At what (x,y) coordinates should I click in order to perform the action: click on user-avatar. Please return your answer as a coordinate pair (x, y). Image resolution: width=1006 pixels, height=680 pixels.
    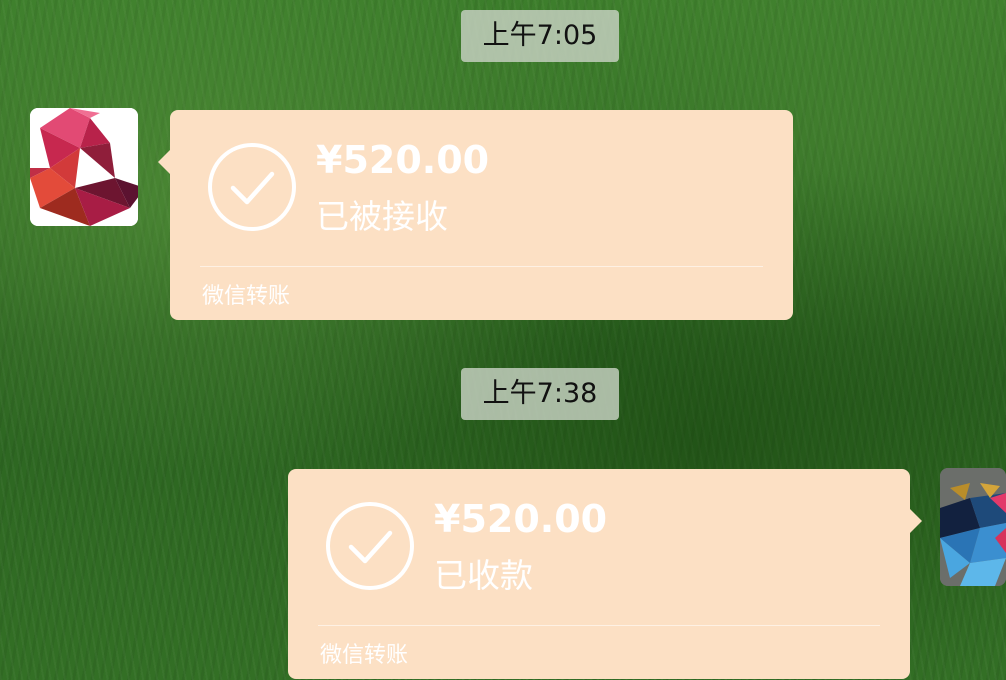
    Looking at the image, I should click on (973, 527).